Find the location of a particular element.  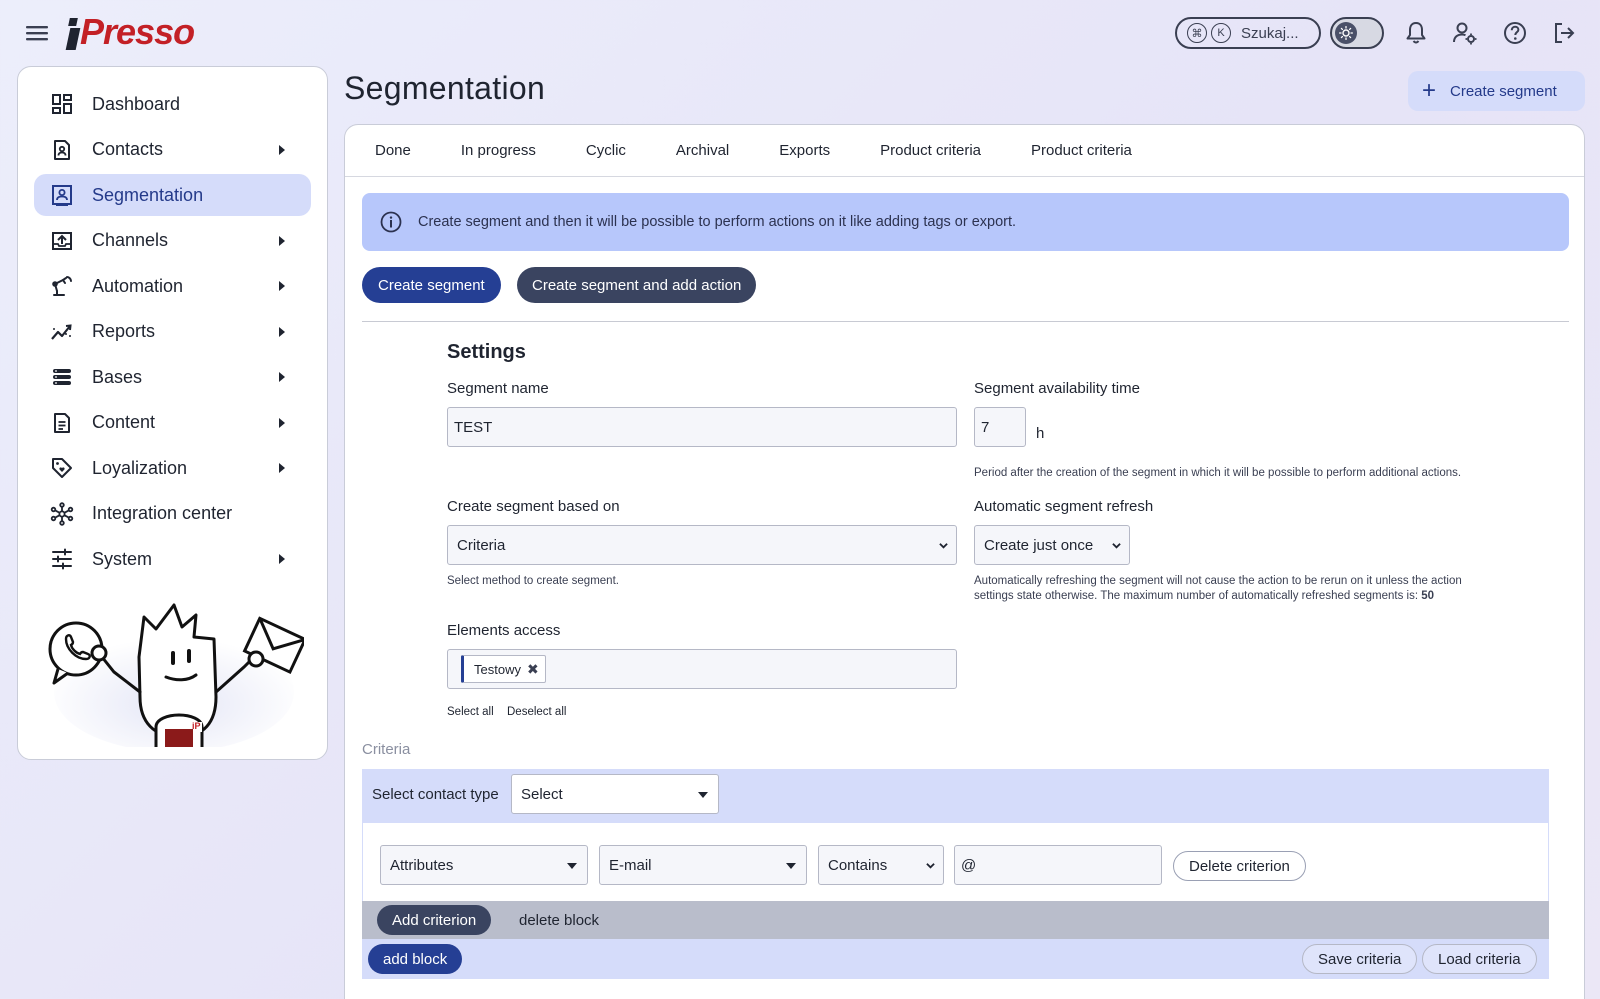

create-segment-top-label: Create segment is located at coordinates (1503, 91).